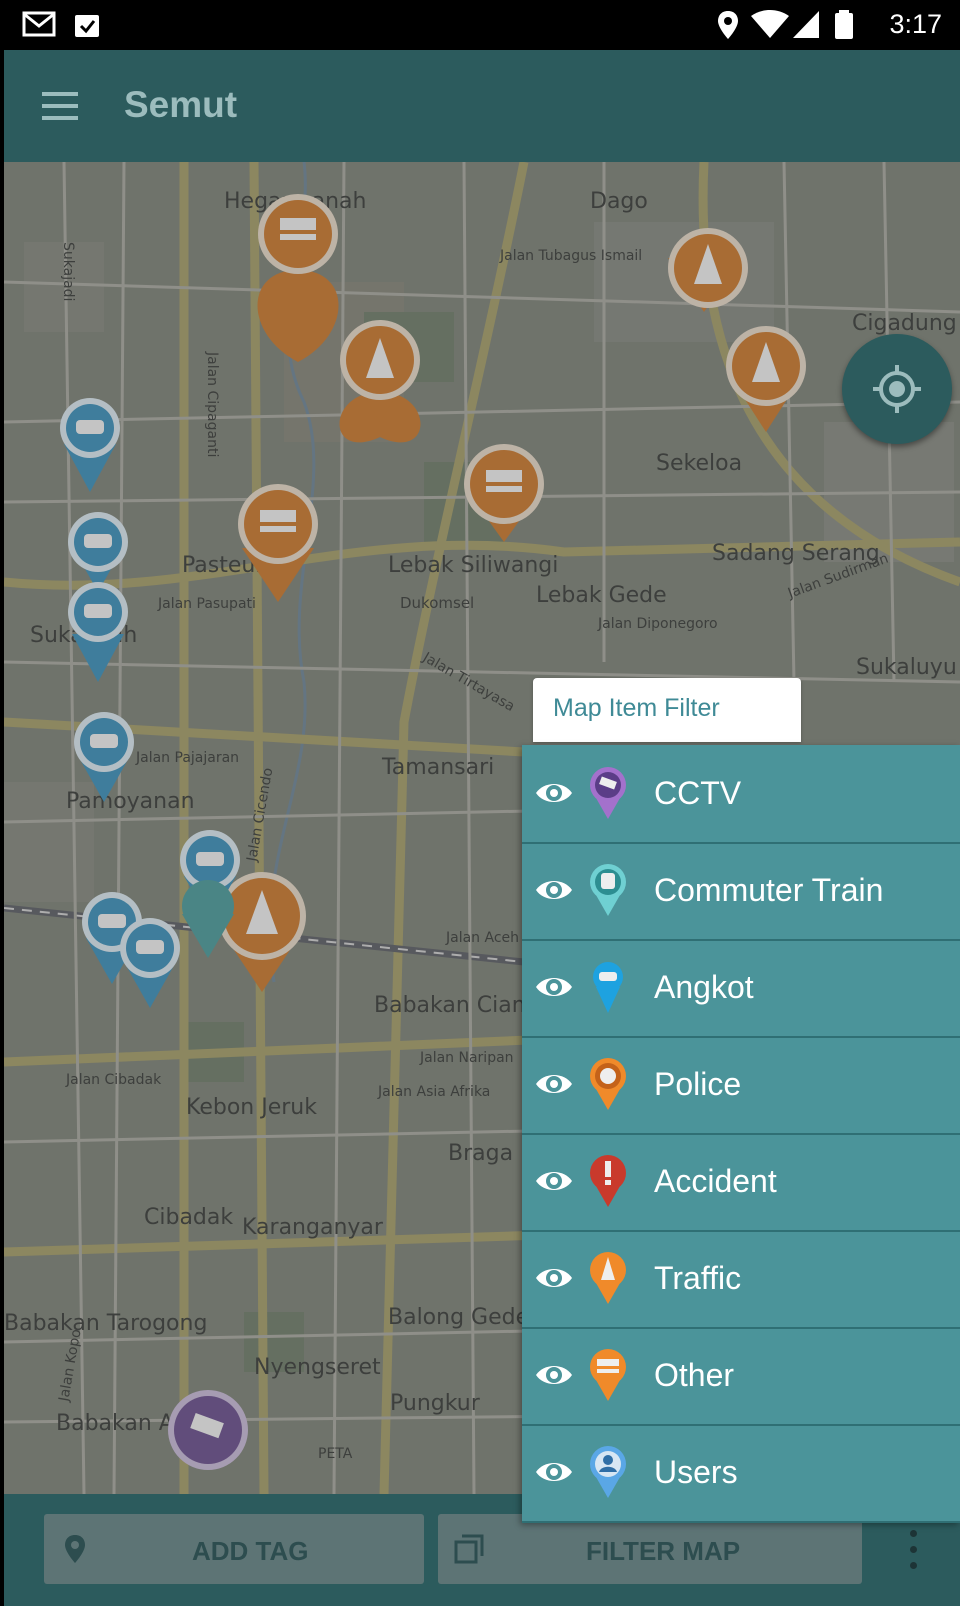 The width and height of the screenshot is (960, 1606). Describe the element at coordinates (741, 1376) in the screenshot. I see `filter-item-other: Other` at that location.